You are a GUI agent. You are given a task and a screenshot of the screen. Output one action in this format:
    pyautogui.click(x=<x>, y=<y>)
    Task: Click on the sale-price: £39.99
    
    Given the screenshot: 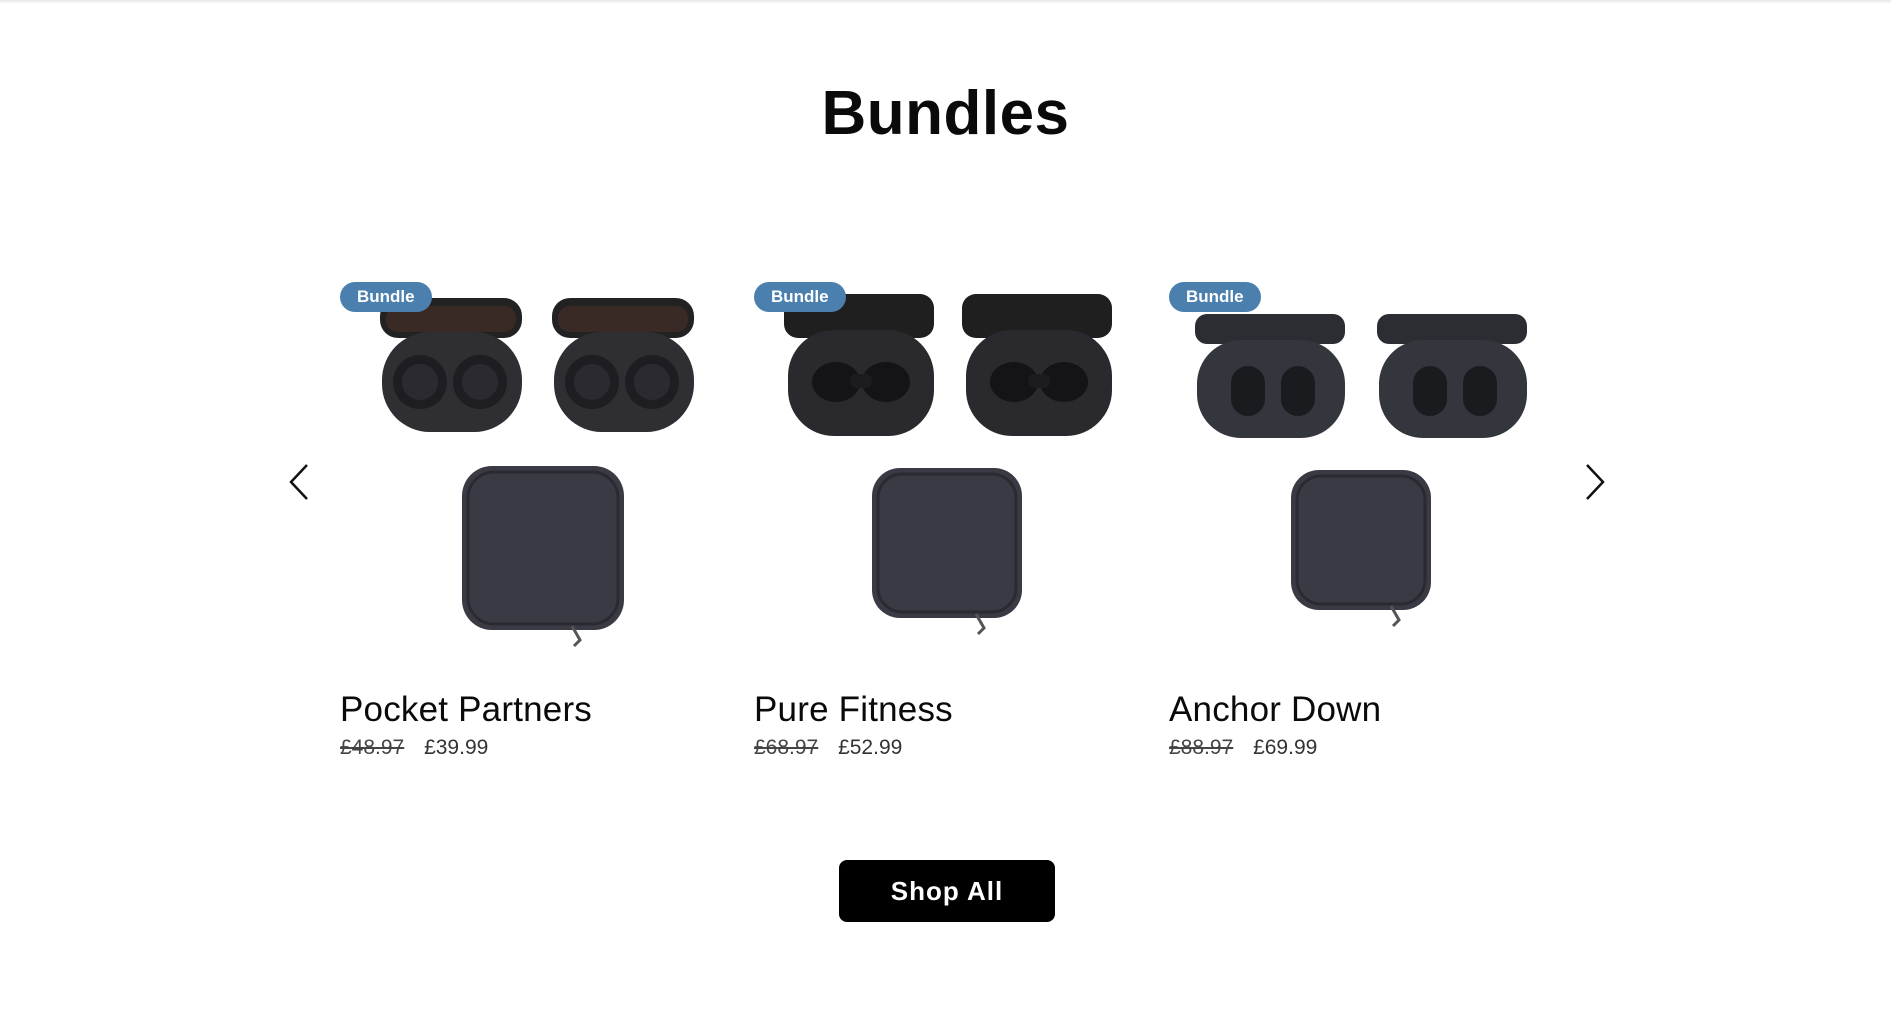 What is the action you would take?
    pyautogui.click(x=456, y=747)
    